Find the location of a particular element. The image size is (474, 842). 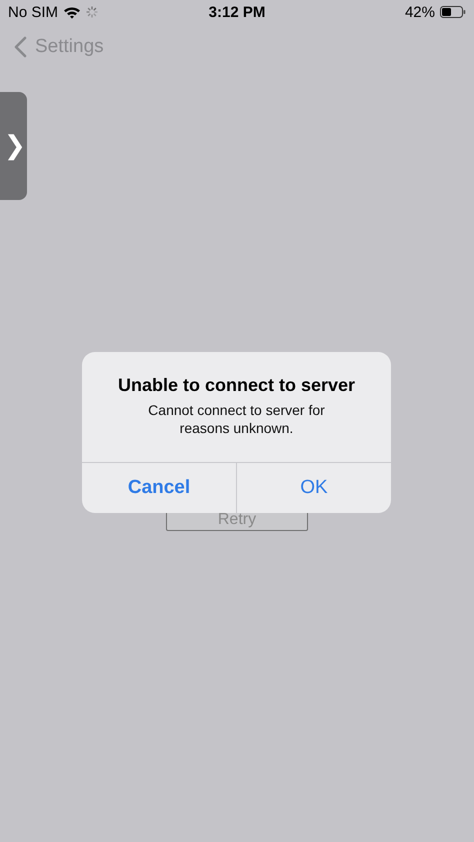

battery-percentage: 42% is located at coordinates (419, 12).